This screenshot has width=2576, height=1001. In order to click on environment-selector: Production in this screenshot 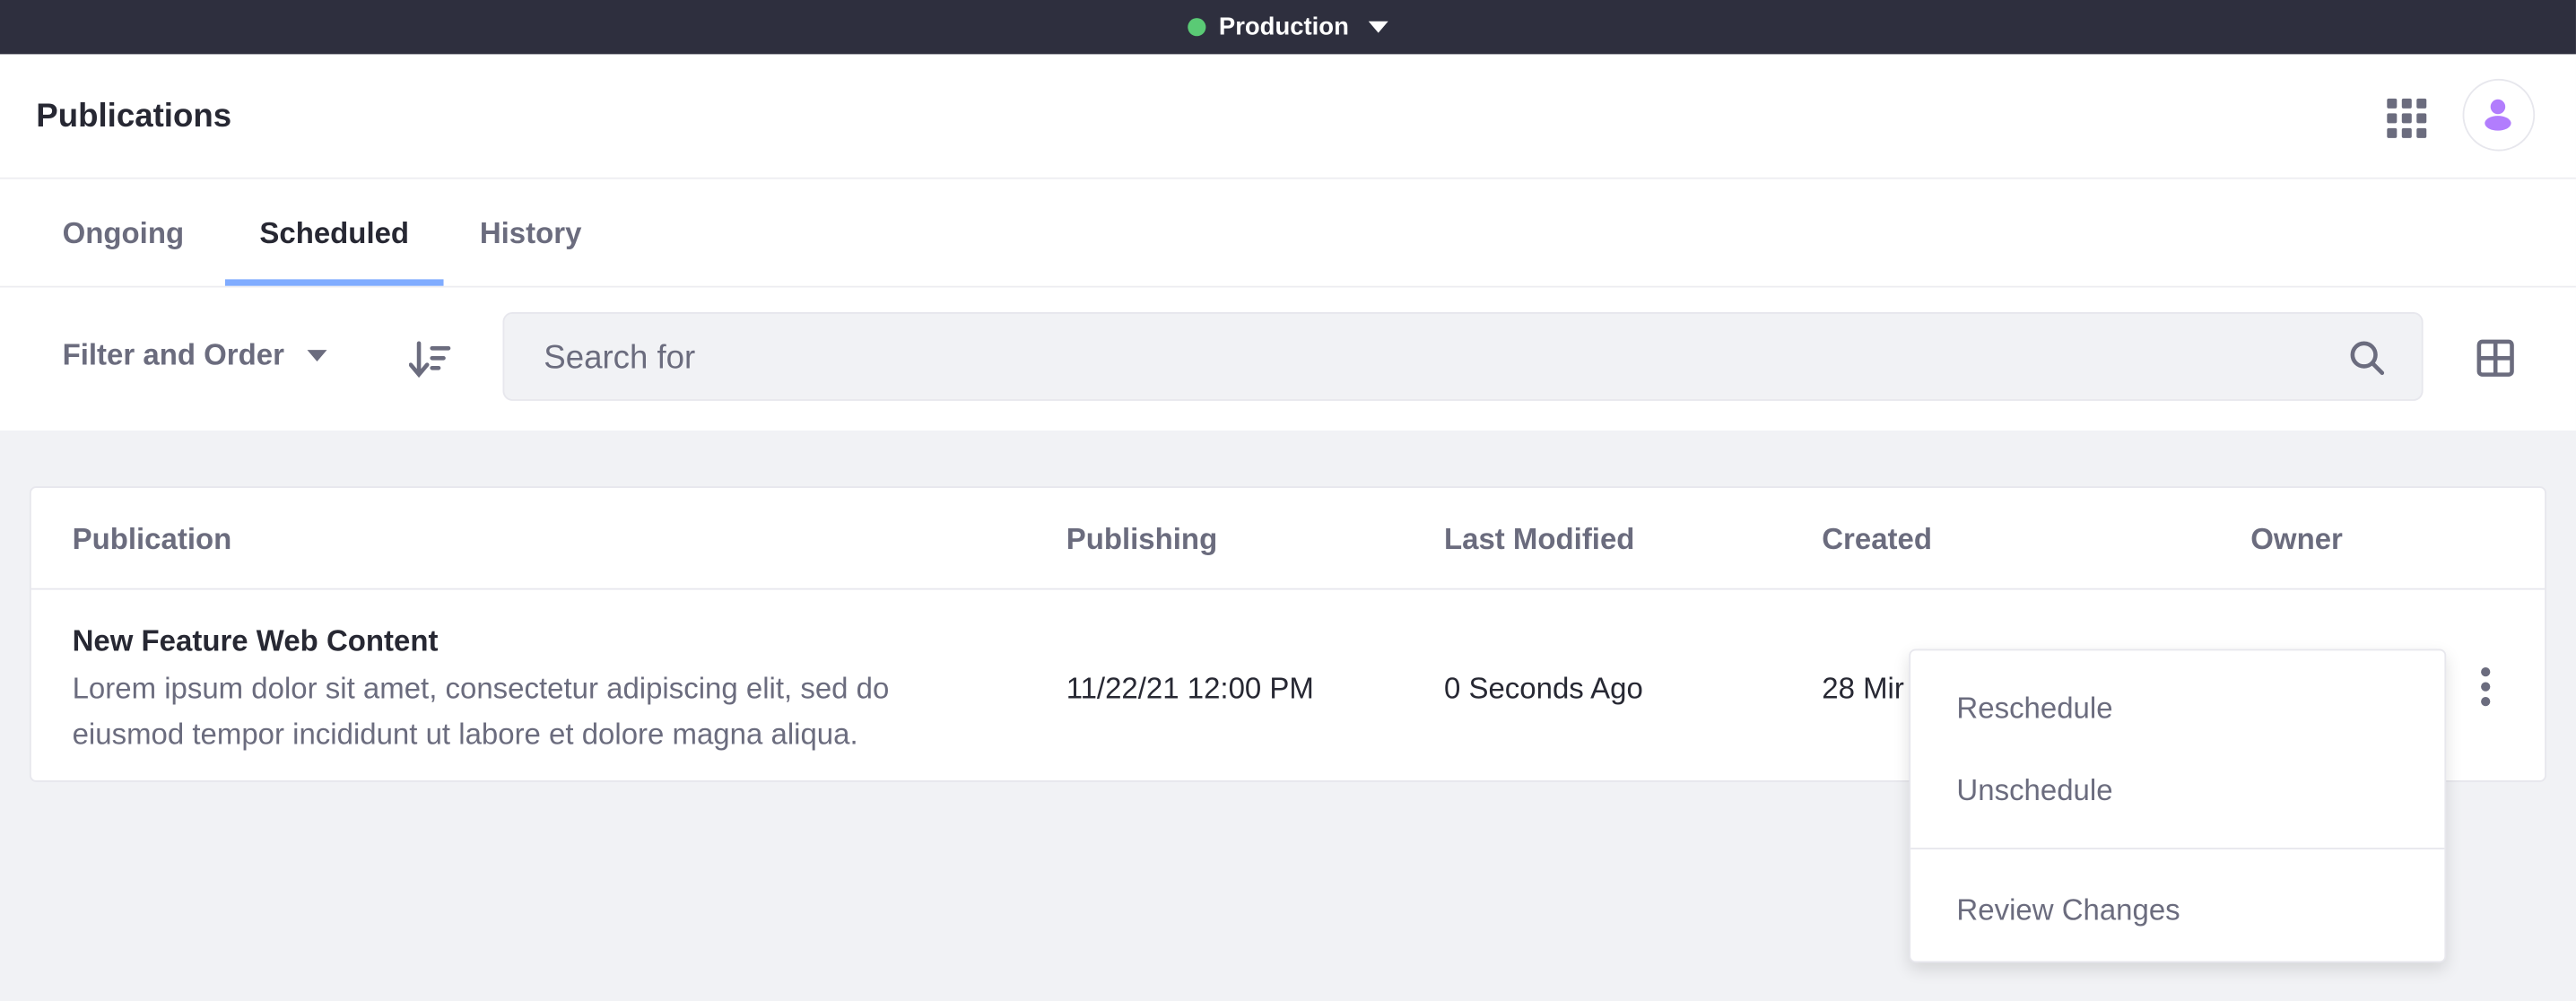, I will do `click(1288, 27)`.